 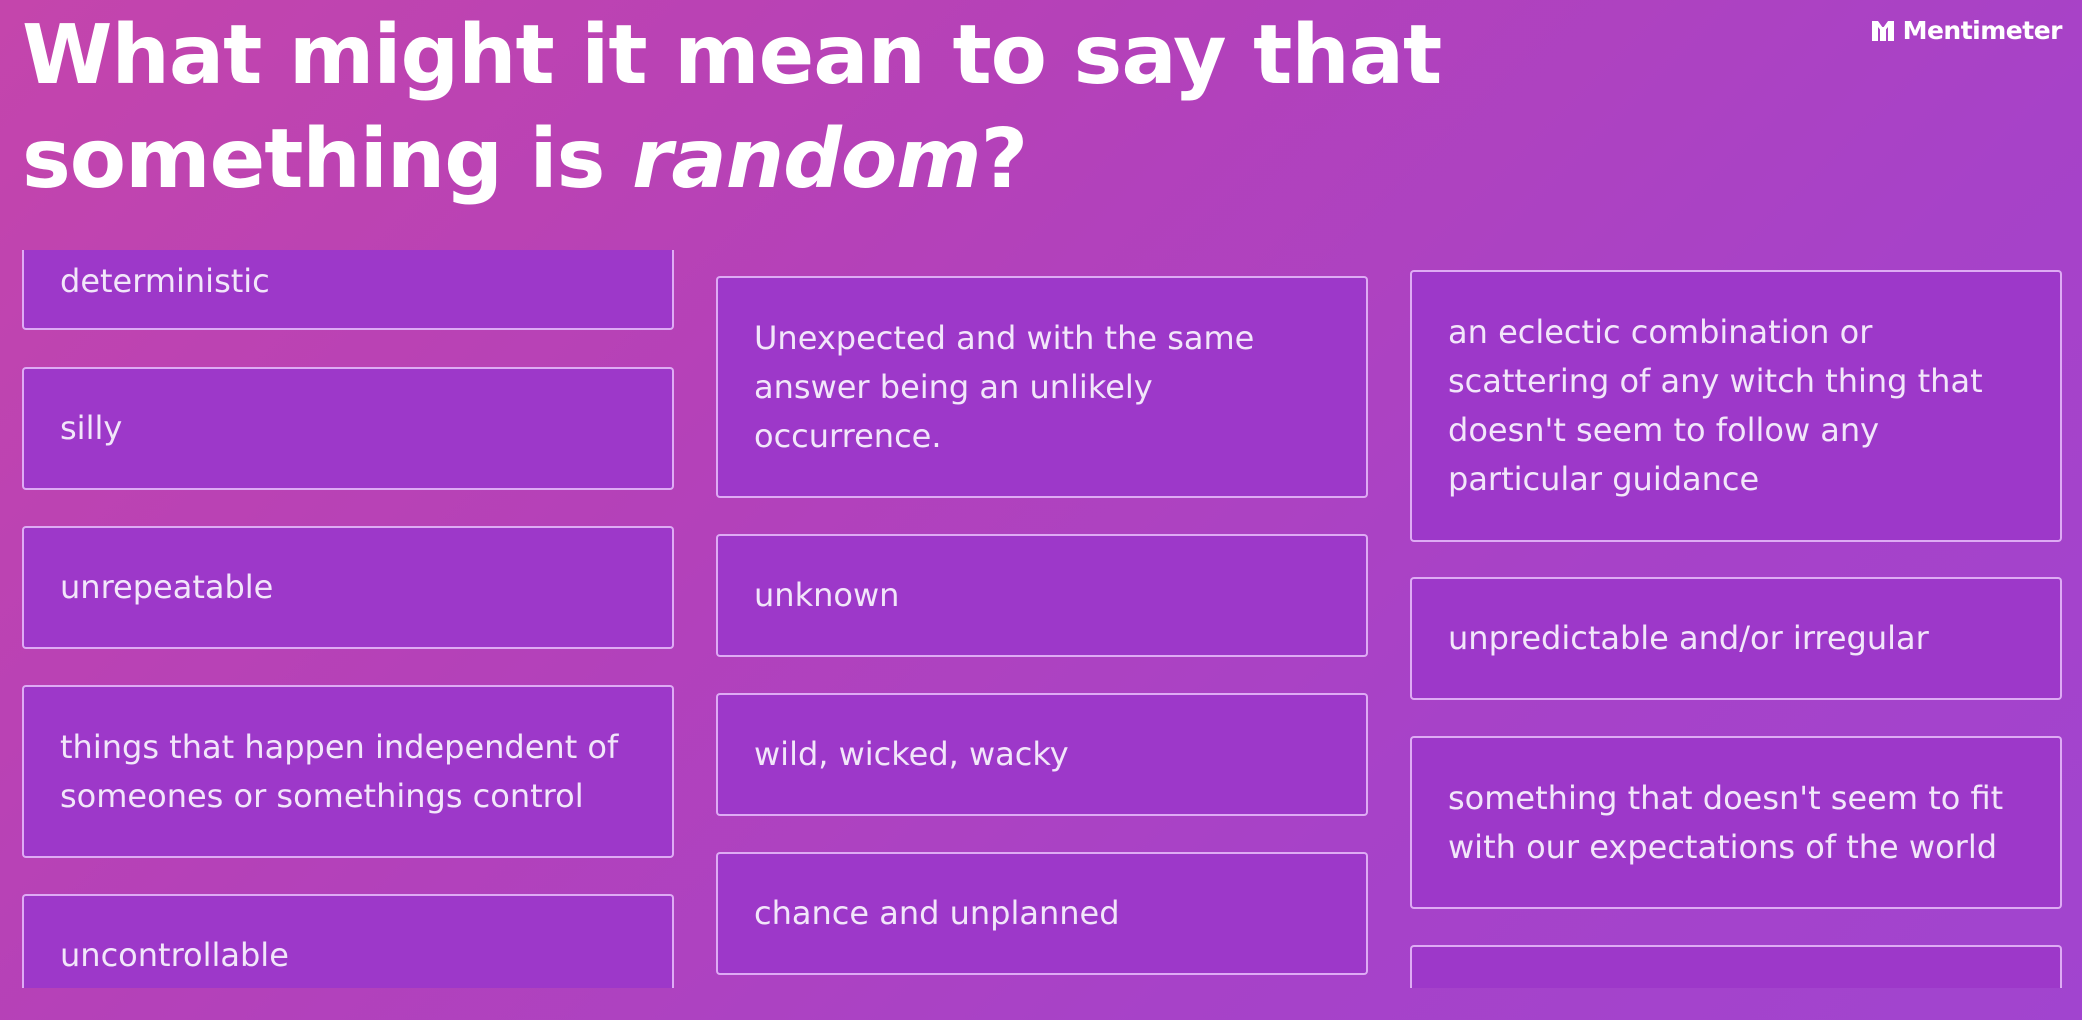 I want to click on response-text: uncontrollable, so click(x=174, y=955).